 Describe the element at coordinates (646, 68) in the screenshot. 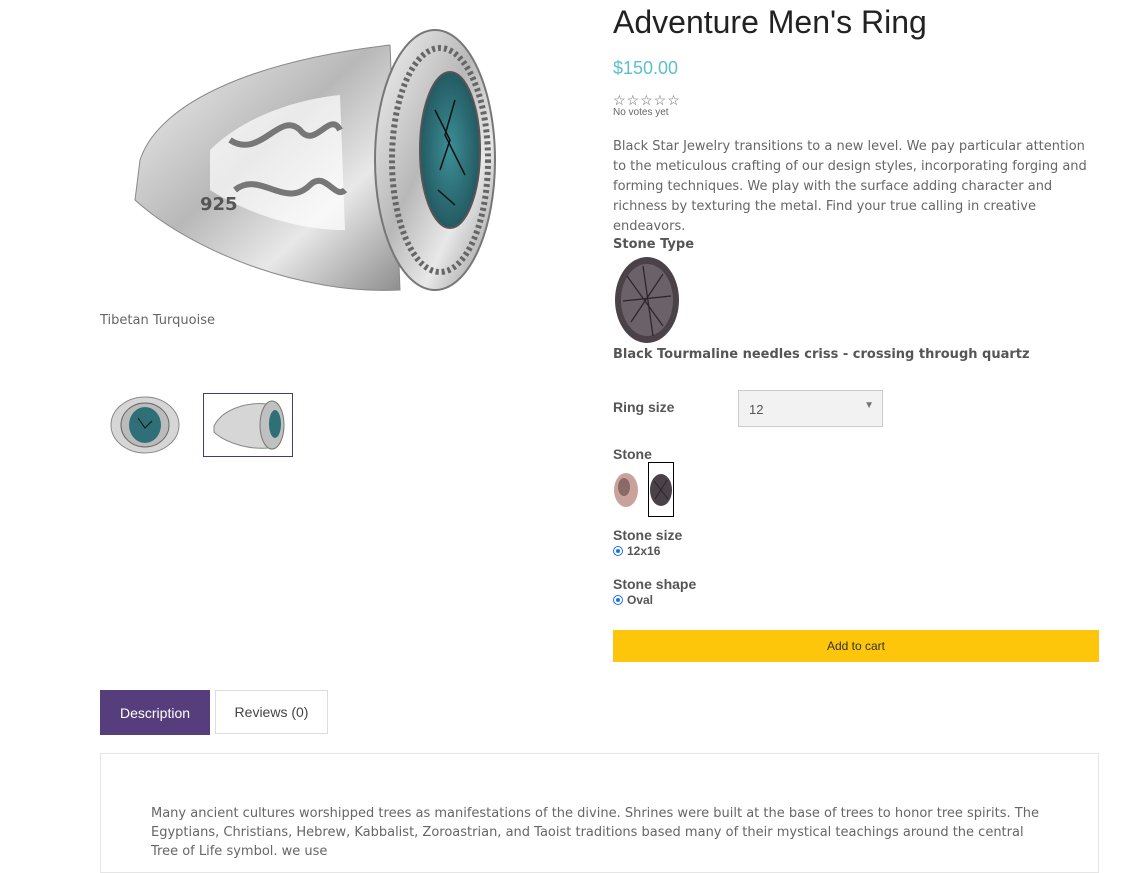

I see `product-price: $150.00` at that location.